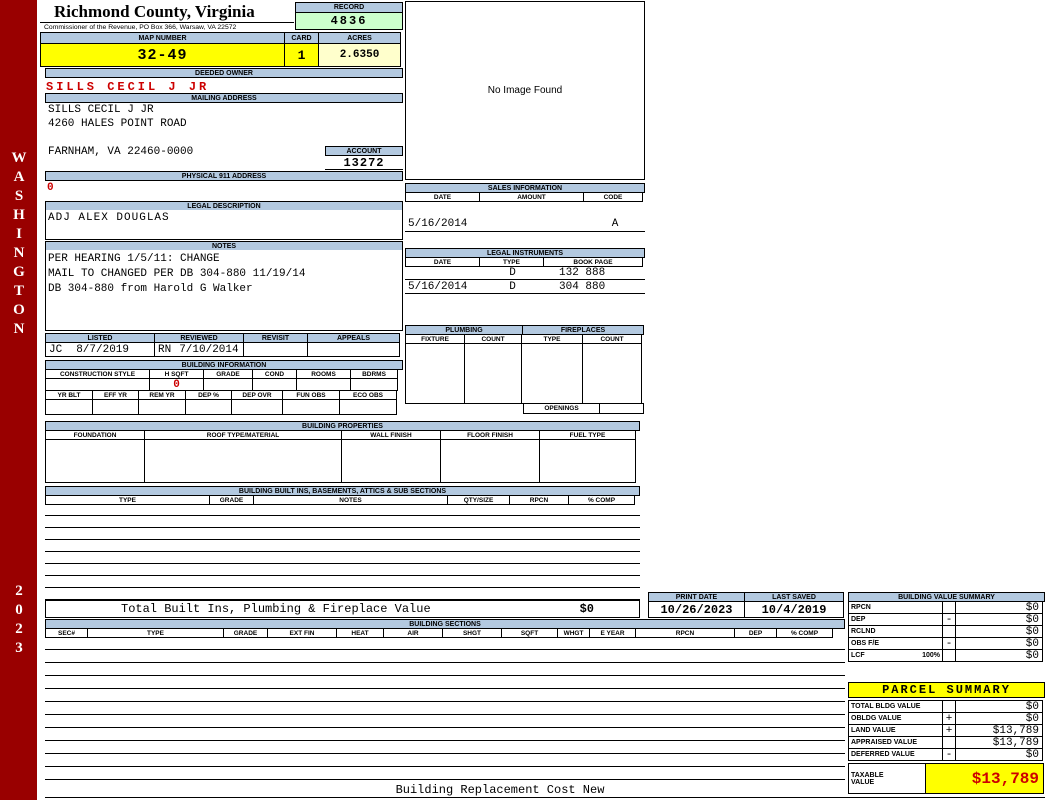  Describe the element at coordinates (50, 188) in the screenshot. I see `physical-911-value: 0` at that location.